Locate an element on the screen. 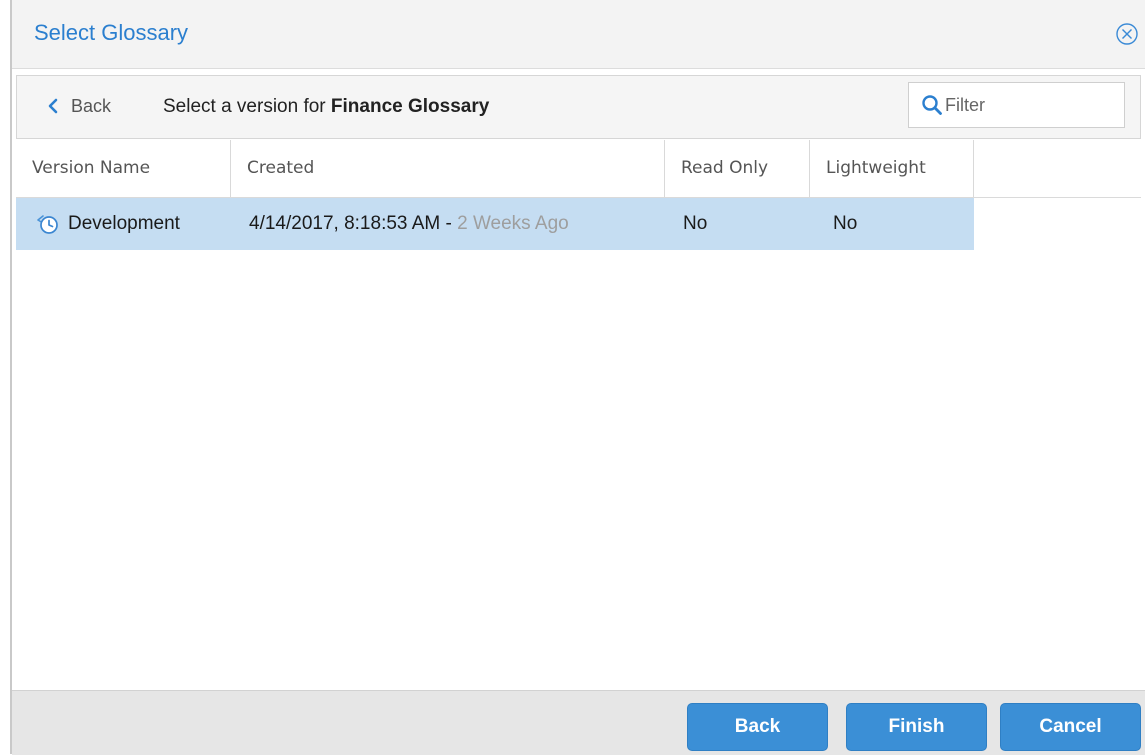 This screenshot has width=1145, height=755. search-icon is located at coordinates (932, 105).